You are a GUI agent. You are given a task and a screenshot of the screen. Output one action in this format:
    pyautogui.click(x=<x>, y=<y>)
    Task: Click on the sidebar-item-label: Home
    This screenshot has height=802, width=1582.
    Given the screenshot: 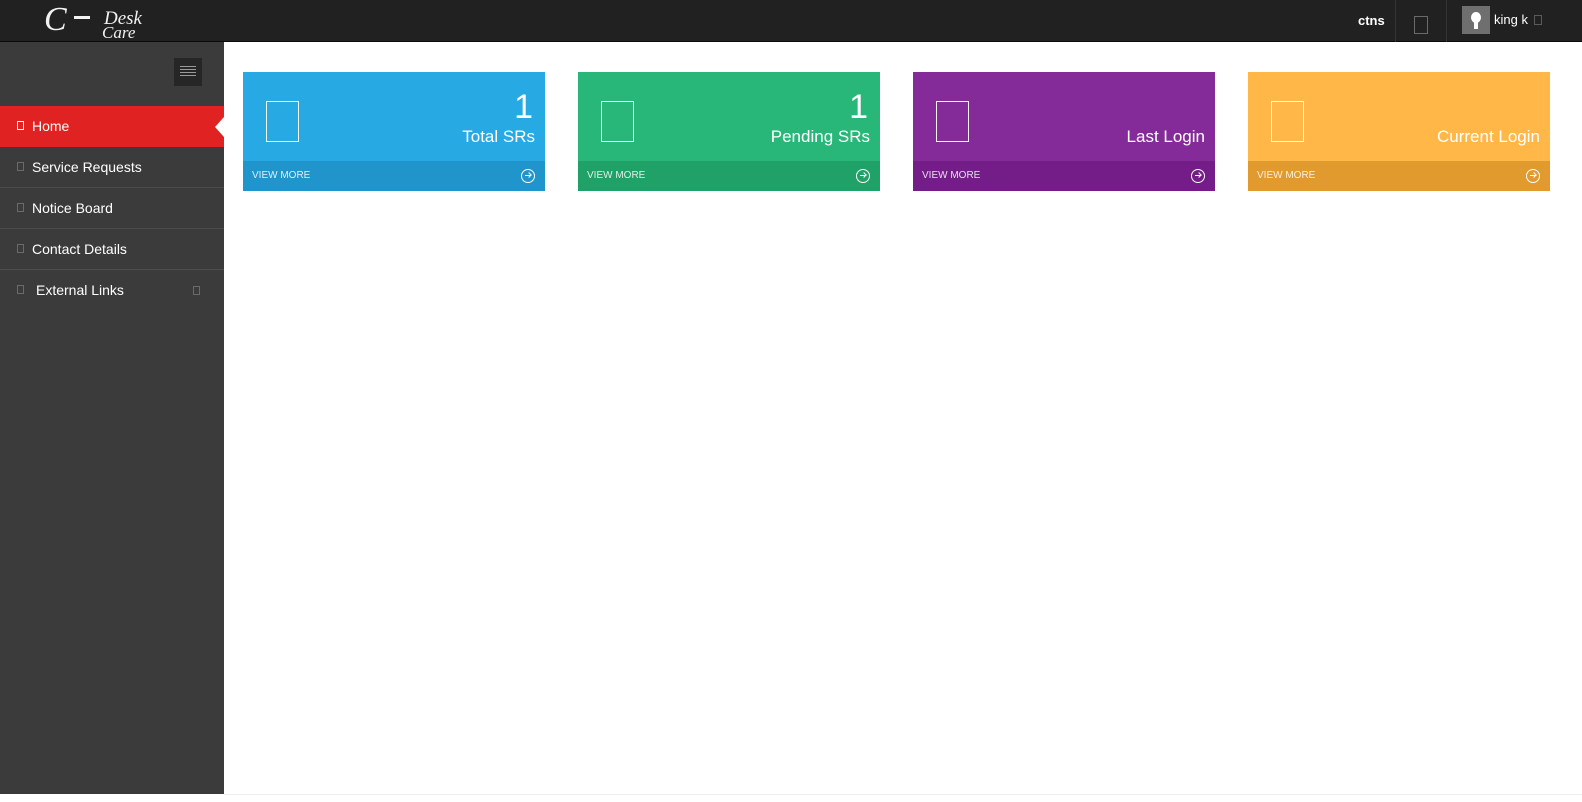 What is the action you would take?
    pyautogui.click(x=51, y=126)
    